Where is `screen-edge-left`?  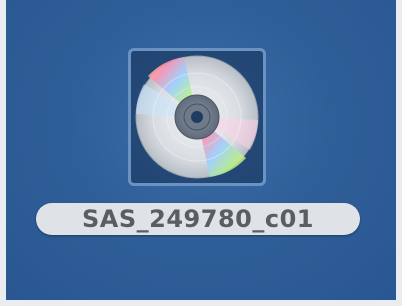 screen-edge-left is located at coordinates (3, 153).